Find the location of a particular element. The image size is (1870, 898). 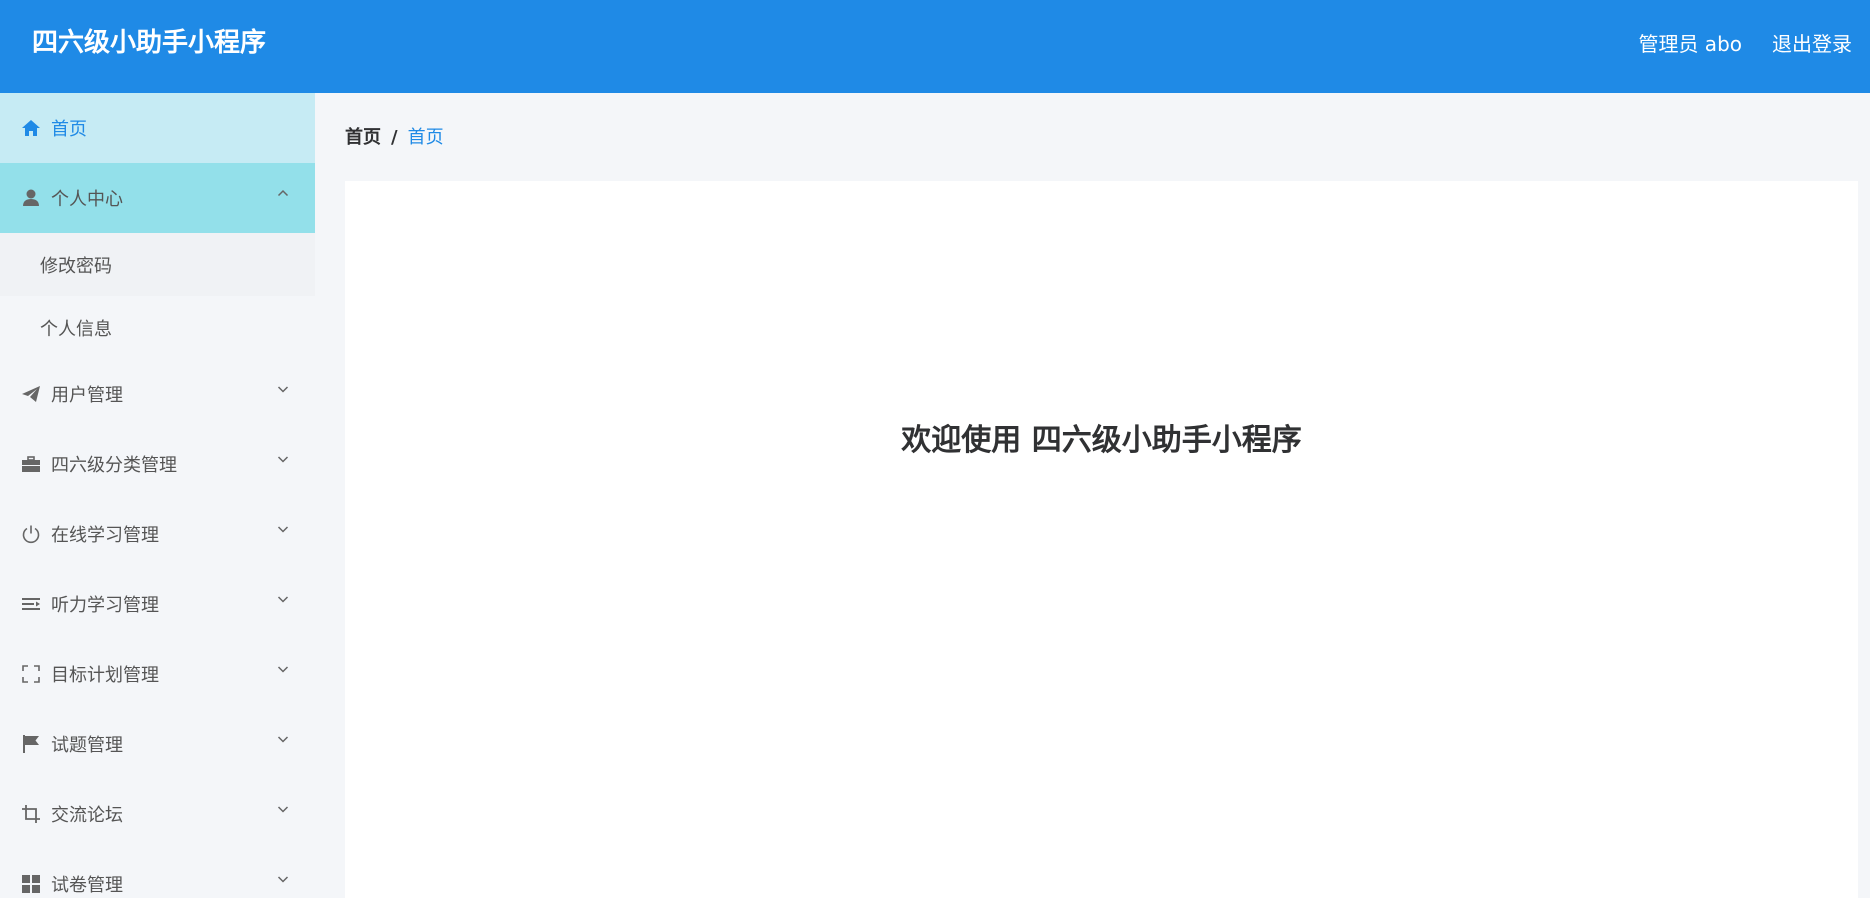

flag-icon is located at coordinates (31, 744).